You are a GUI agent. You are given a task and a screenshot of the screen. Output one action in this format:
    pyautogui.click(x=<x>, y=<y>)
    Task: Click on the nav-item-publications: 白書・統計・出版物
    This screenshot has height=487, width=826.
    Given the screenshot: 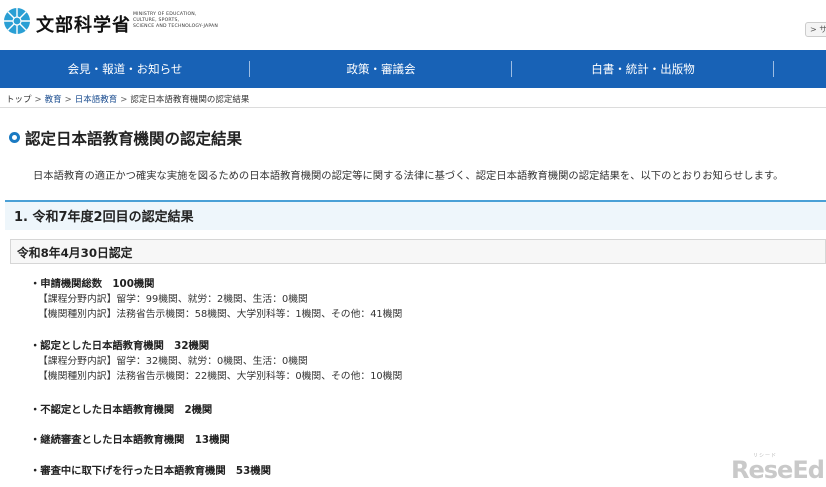 What is the action you would take?
    pyautogui.click(x=643, y=69)
    